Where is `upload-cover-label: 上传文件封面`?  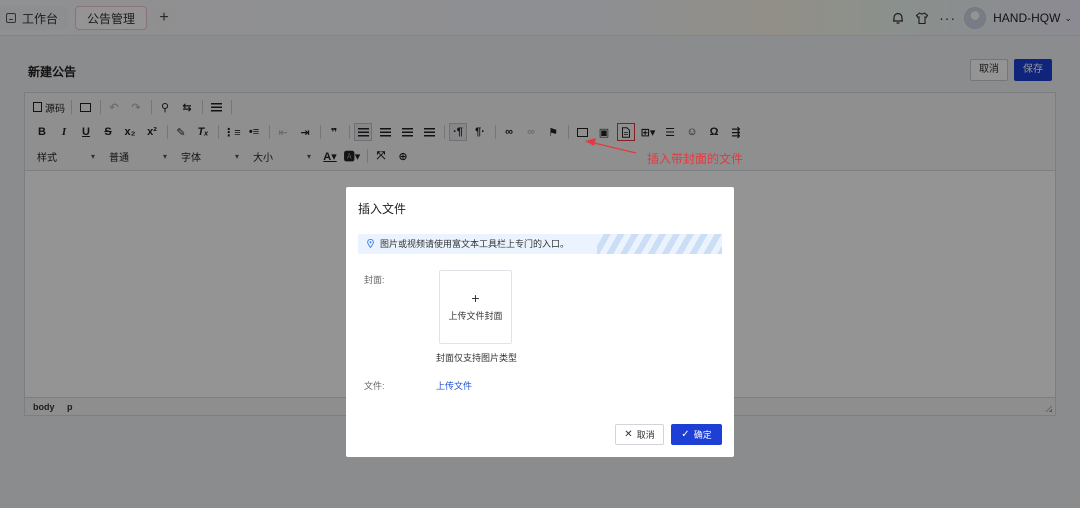
upload-cover-label: 上传文件封面 is located at coordinates (475, 316).